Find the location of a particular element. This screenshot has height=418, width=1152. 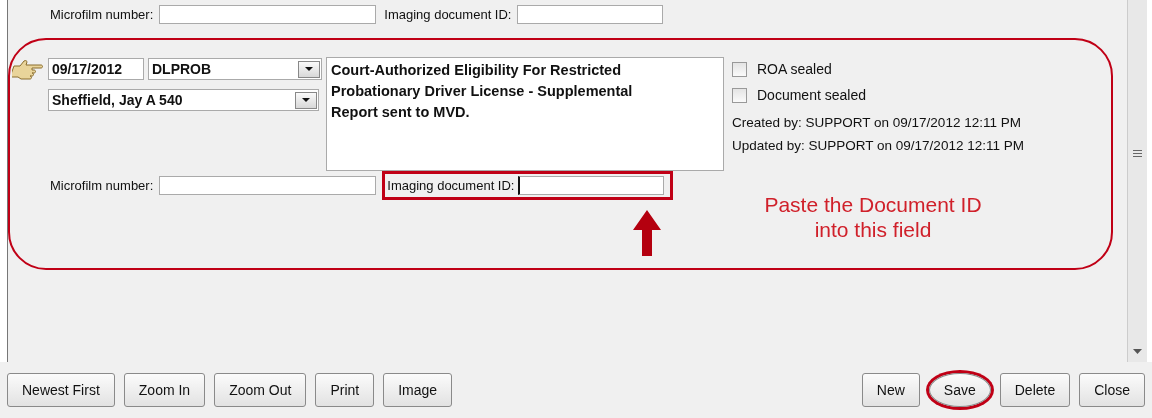

judge-dropdown: Sheffield, Jay A 540 is located at coordinates (183, 100).